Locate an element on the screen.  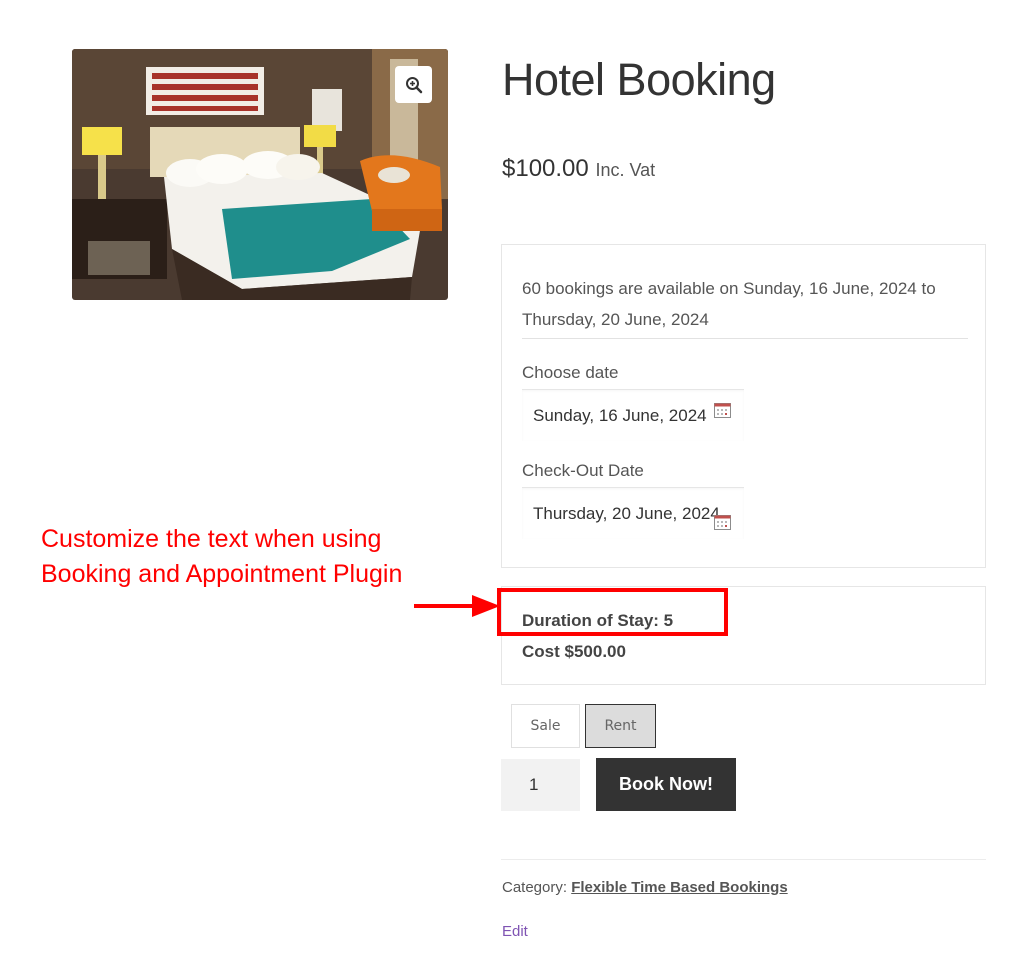
annotation-highlight-box is located at coordinates (612, 612).